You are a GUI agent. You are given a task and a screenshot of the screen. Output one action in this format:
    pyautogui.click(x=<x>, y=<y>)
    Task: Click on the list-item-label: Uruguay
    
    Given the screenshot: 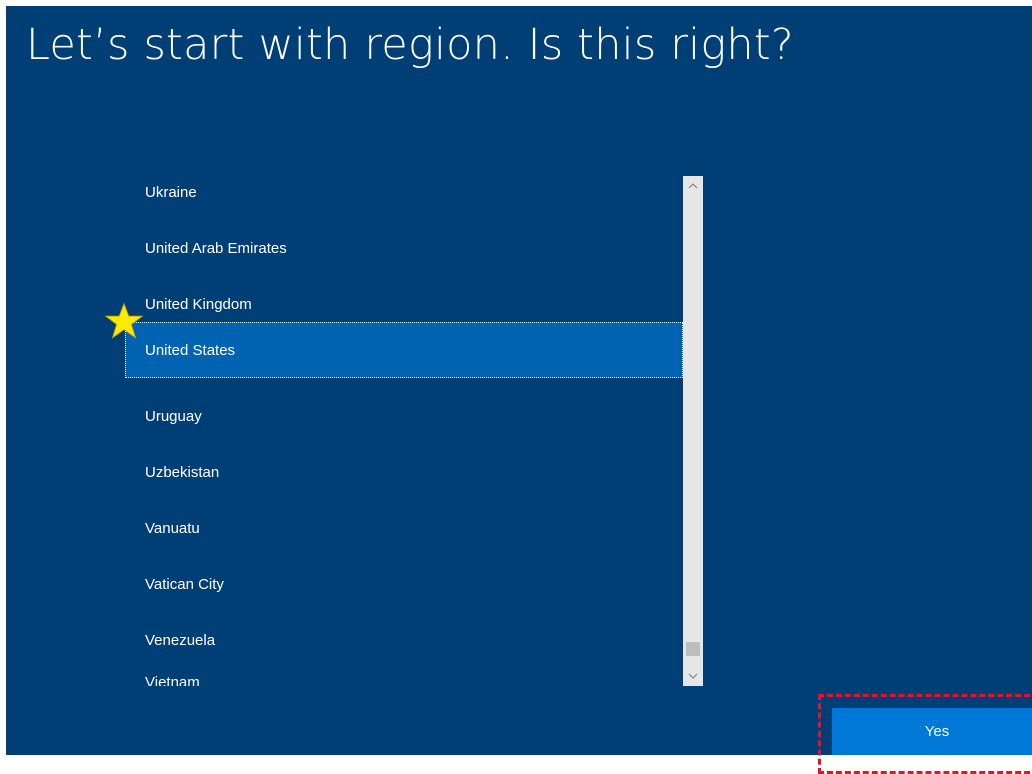 What is the action you would take?
    pyautogui.click(x=173, y=416)
    